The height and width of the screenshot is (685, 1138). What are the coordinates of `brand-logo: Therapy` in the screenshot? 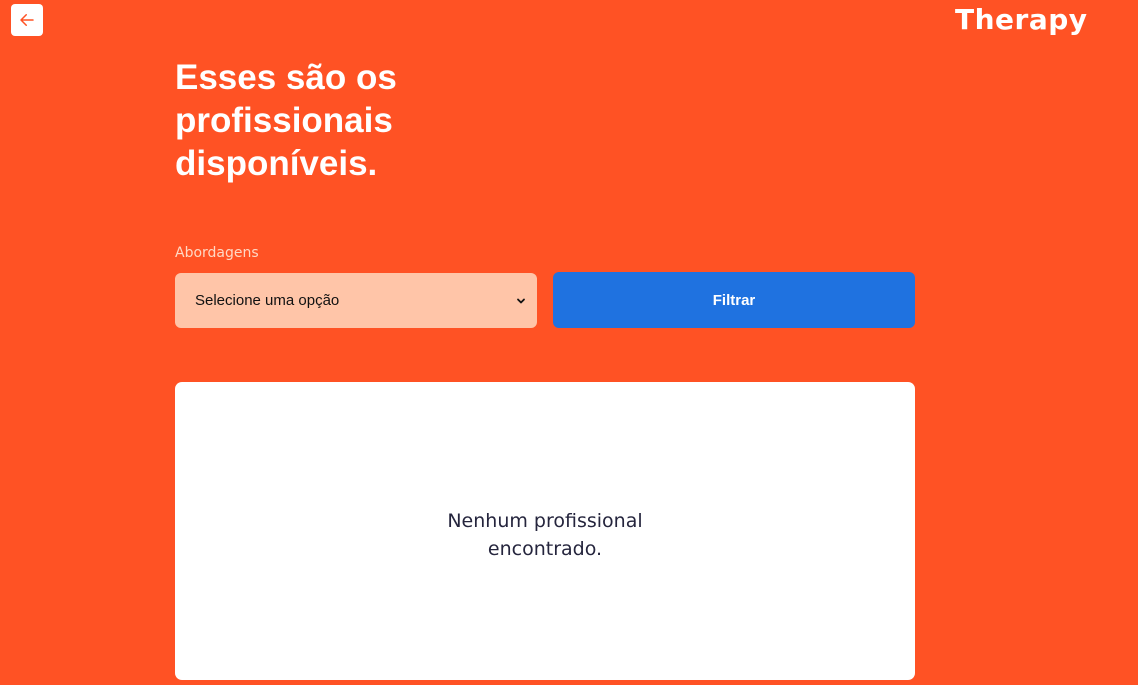 It's located at (1021, 19).